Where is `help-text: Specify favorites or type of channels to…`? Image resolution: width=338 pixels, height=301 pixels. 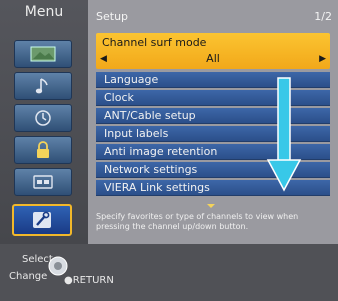 help-text: Specify favorites or type of channels to… is located at coordinates (197, 221).